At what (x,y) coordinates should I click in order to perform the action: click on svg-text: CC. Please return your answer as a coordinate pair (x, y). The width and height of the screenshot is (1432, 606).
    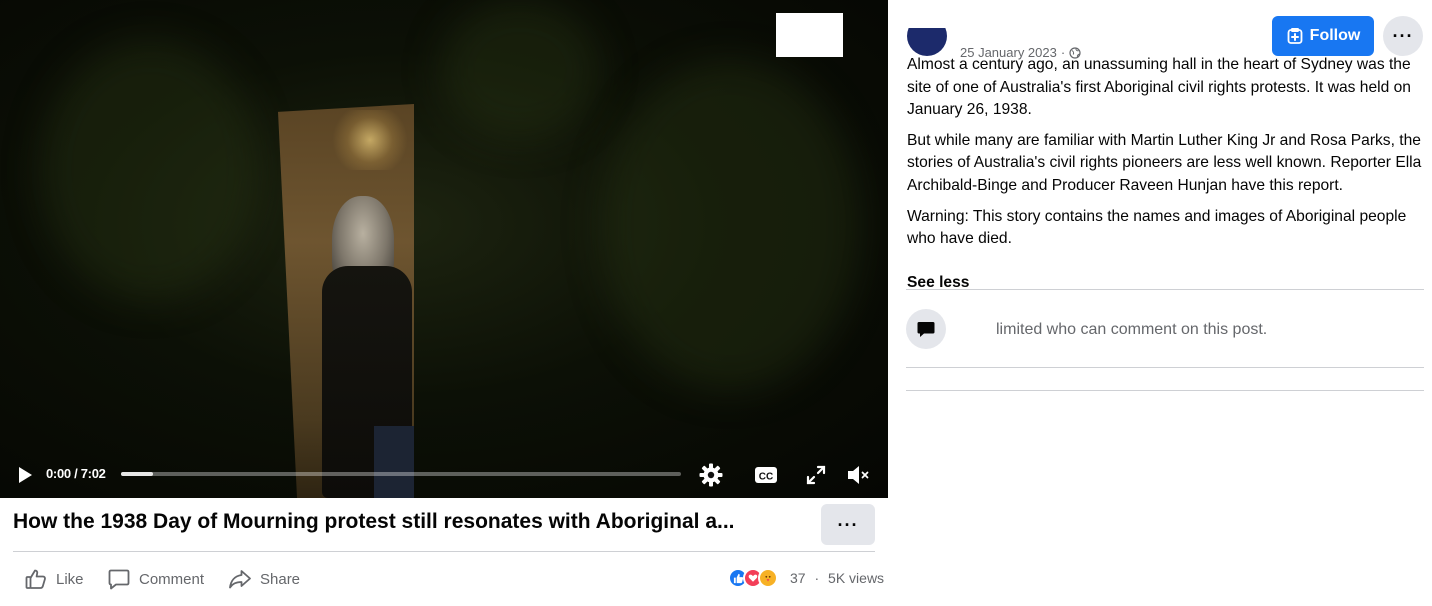
    Looking at the image, I should click on (766, 477).